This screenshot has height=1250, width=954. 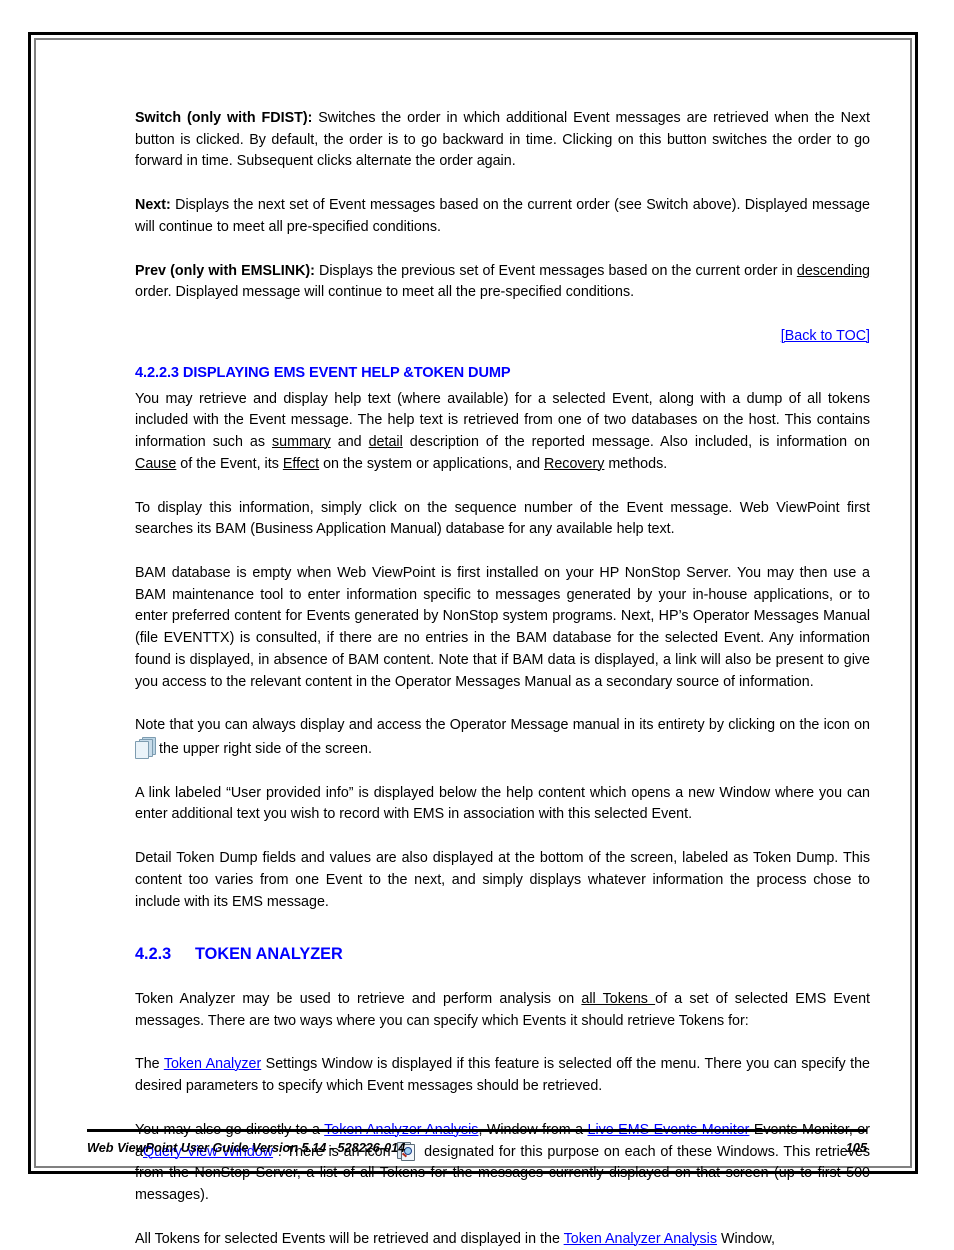 I want to click on documents-stack-icon, so click(x=145, y=747).